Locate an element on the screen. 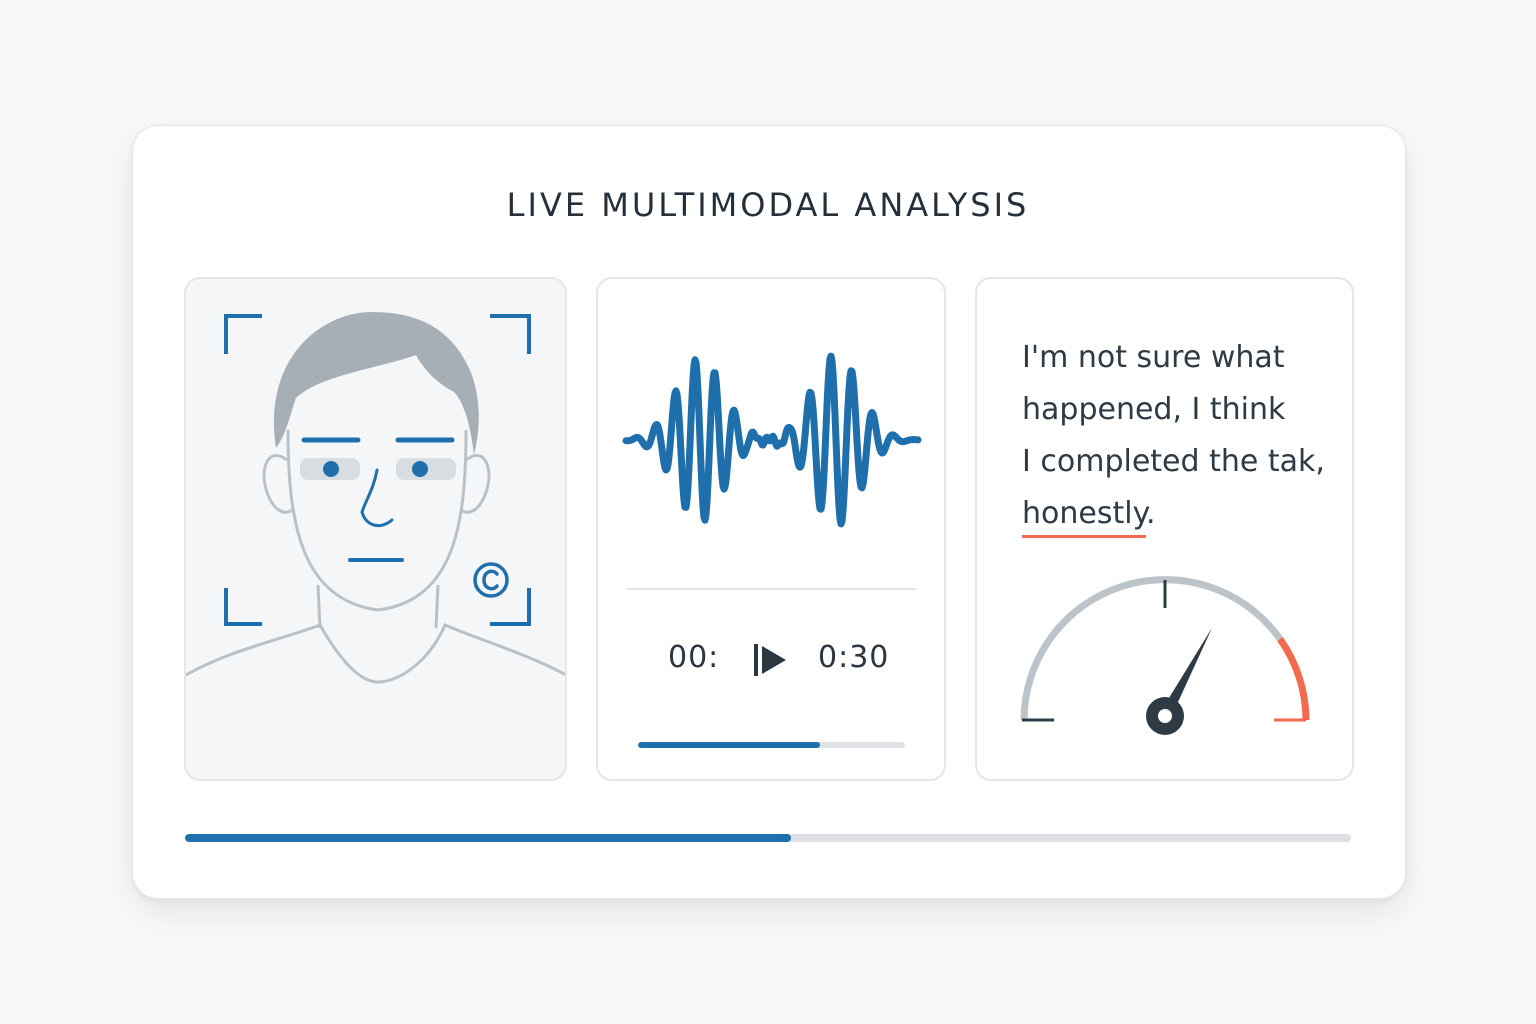  audio-scrubber is located at coordinates (771, 745).